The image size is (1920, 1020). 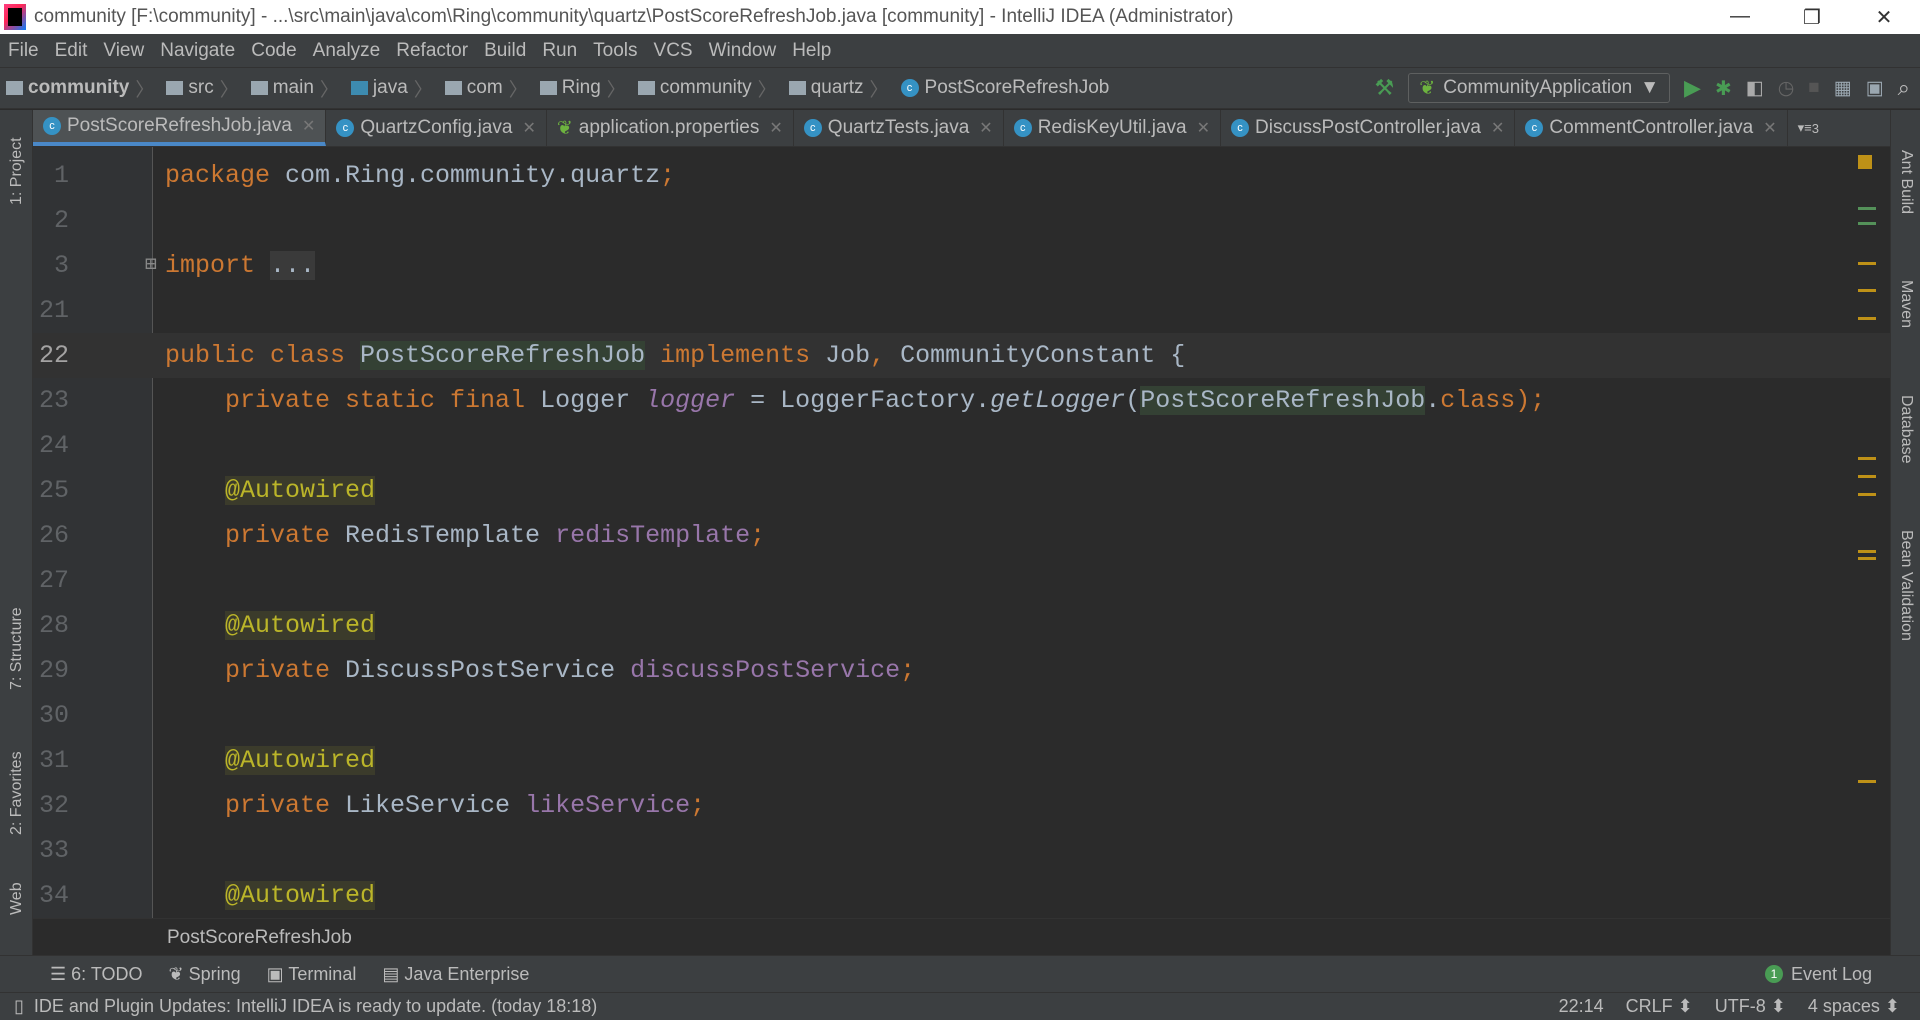 I want to click on tool-structure: 7: Structure, so click(x=17, y=648).